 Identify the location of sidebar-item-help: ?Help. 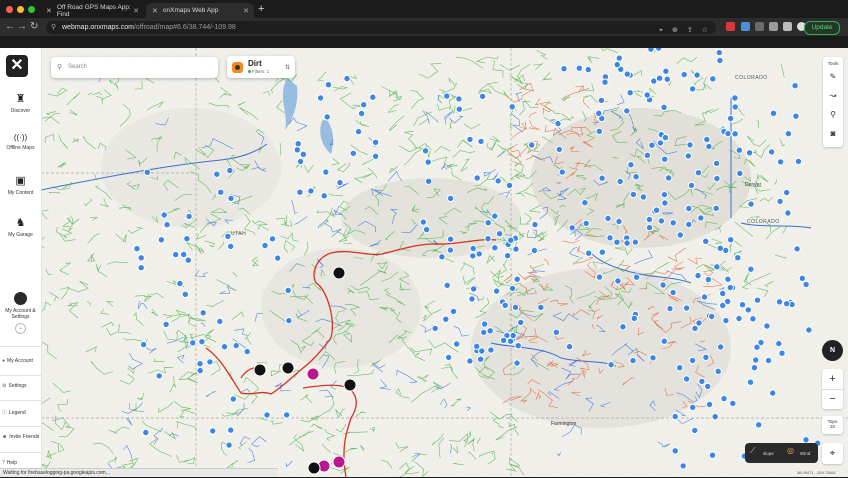
(9, 463).